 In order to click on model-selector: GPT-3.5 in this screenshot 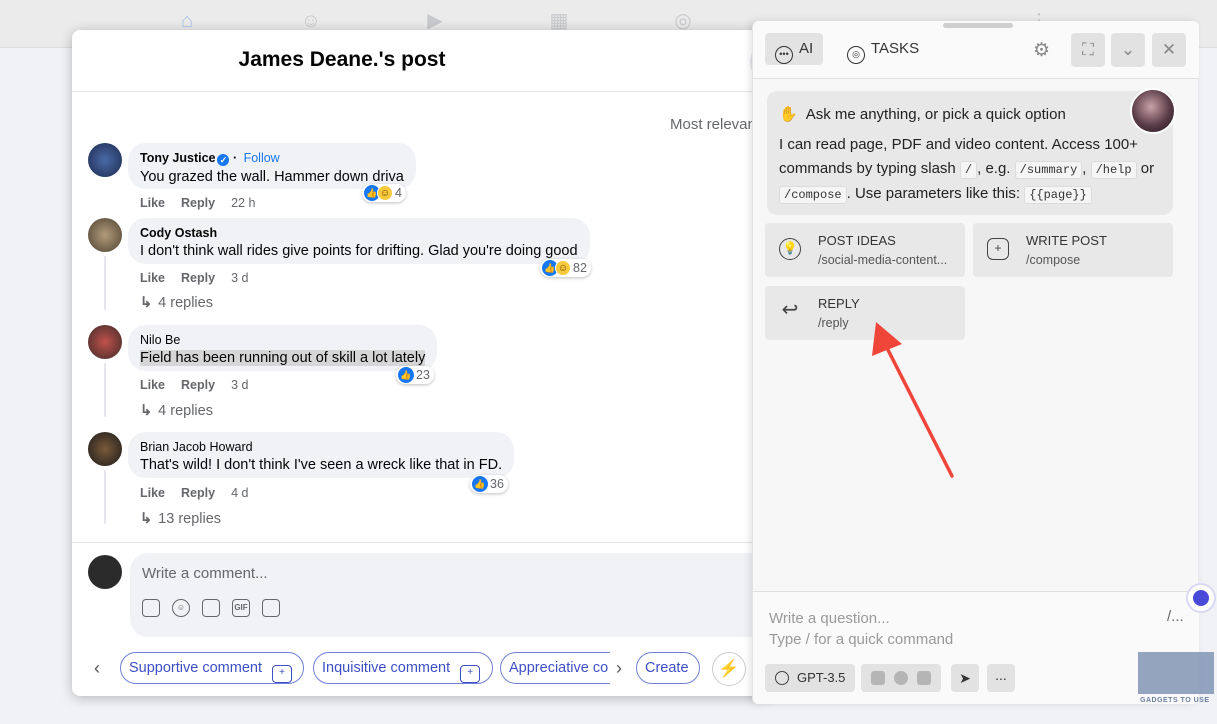, I will do `click(810, 678)`.